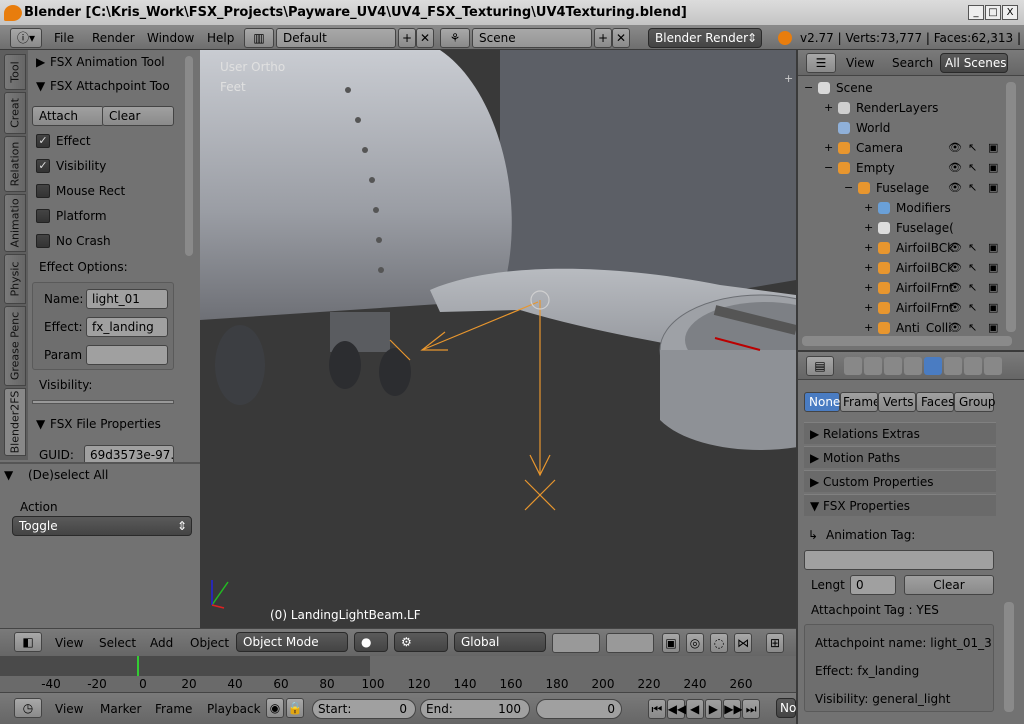 Image resolution: width=1024 pixels, height=724 pixels. I want to click on jump-end-icon: ⏭, so click(751, 709).